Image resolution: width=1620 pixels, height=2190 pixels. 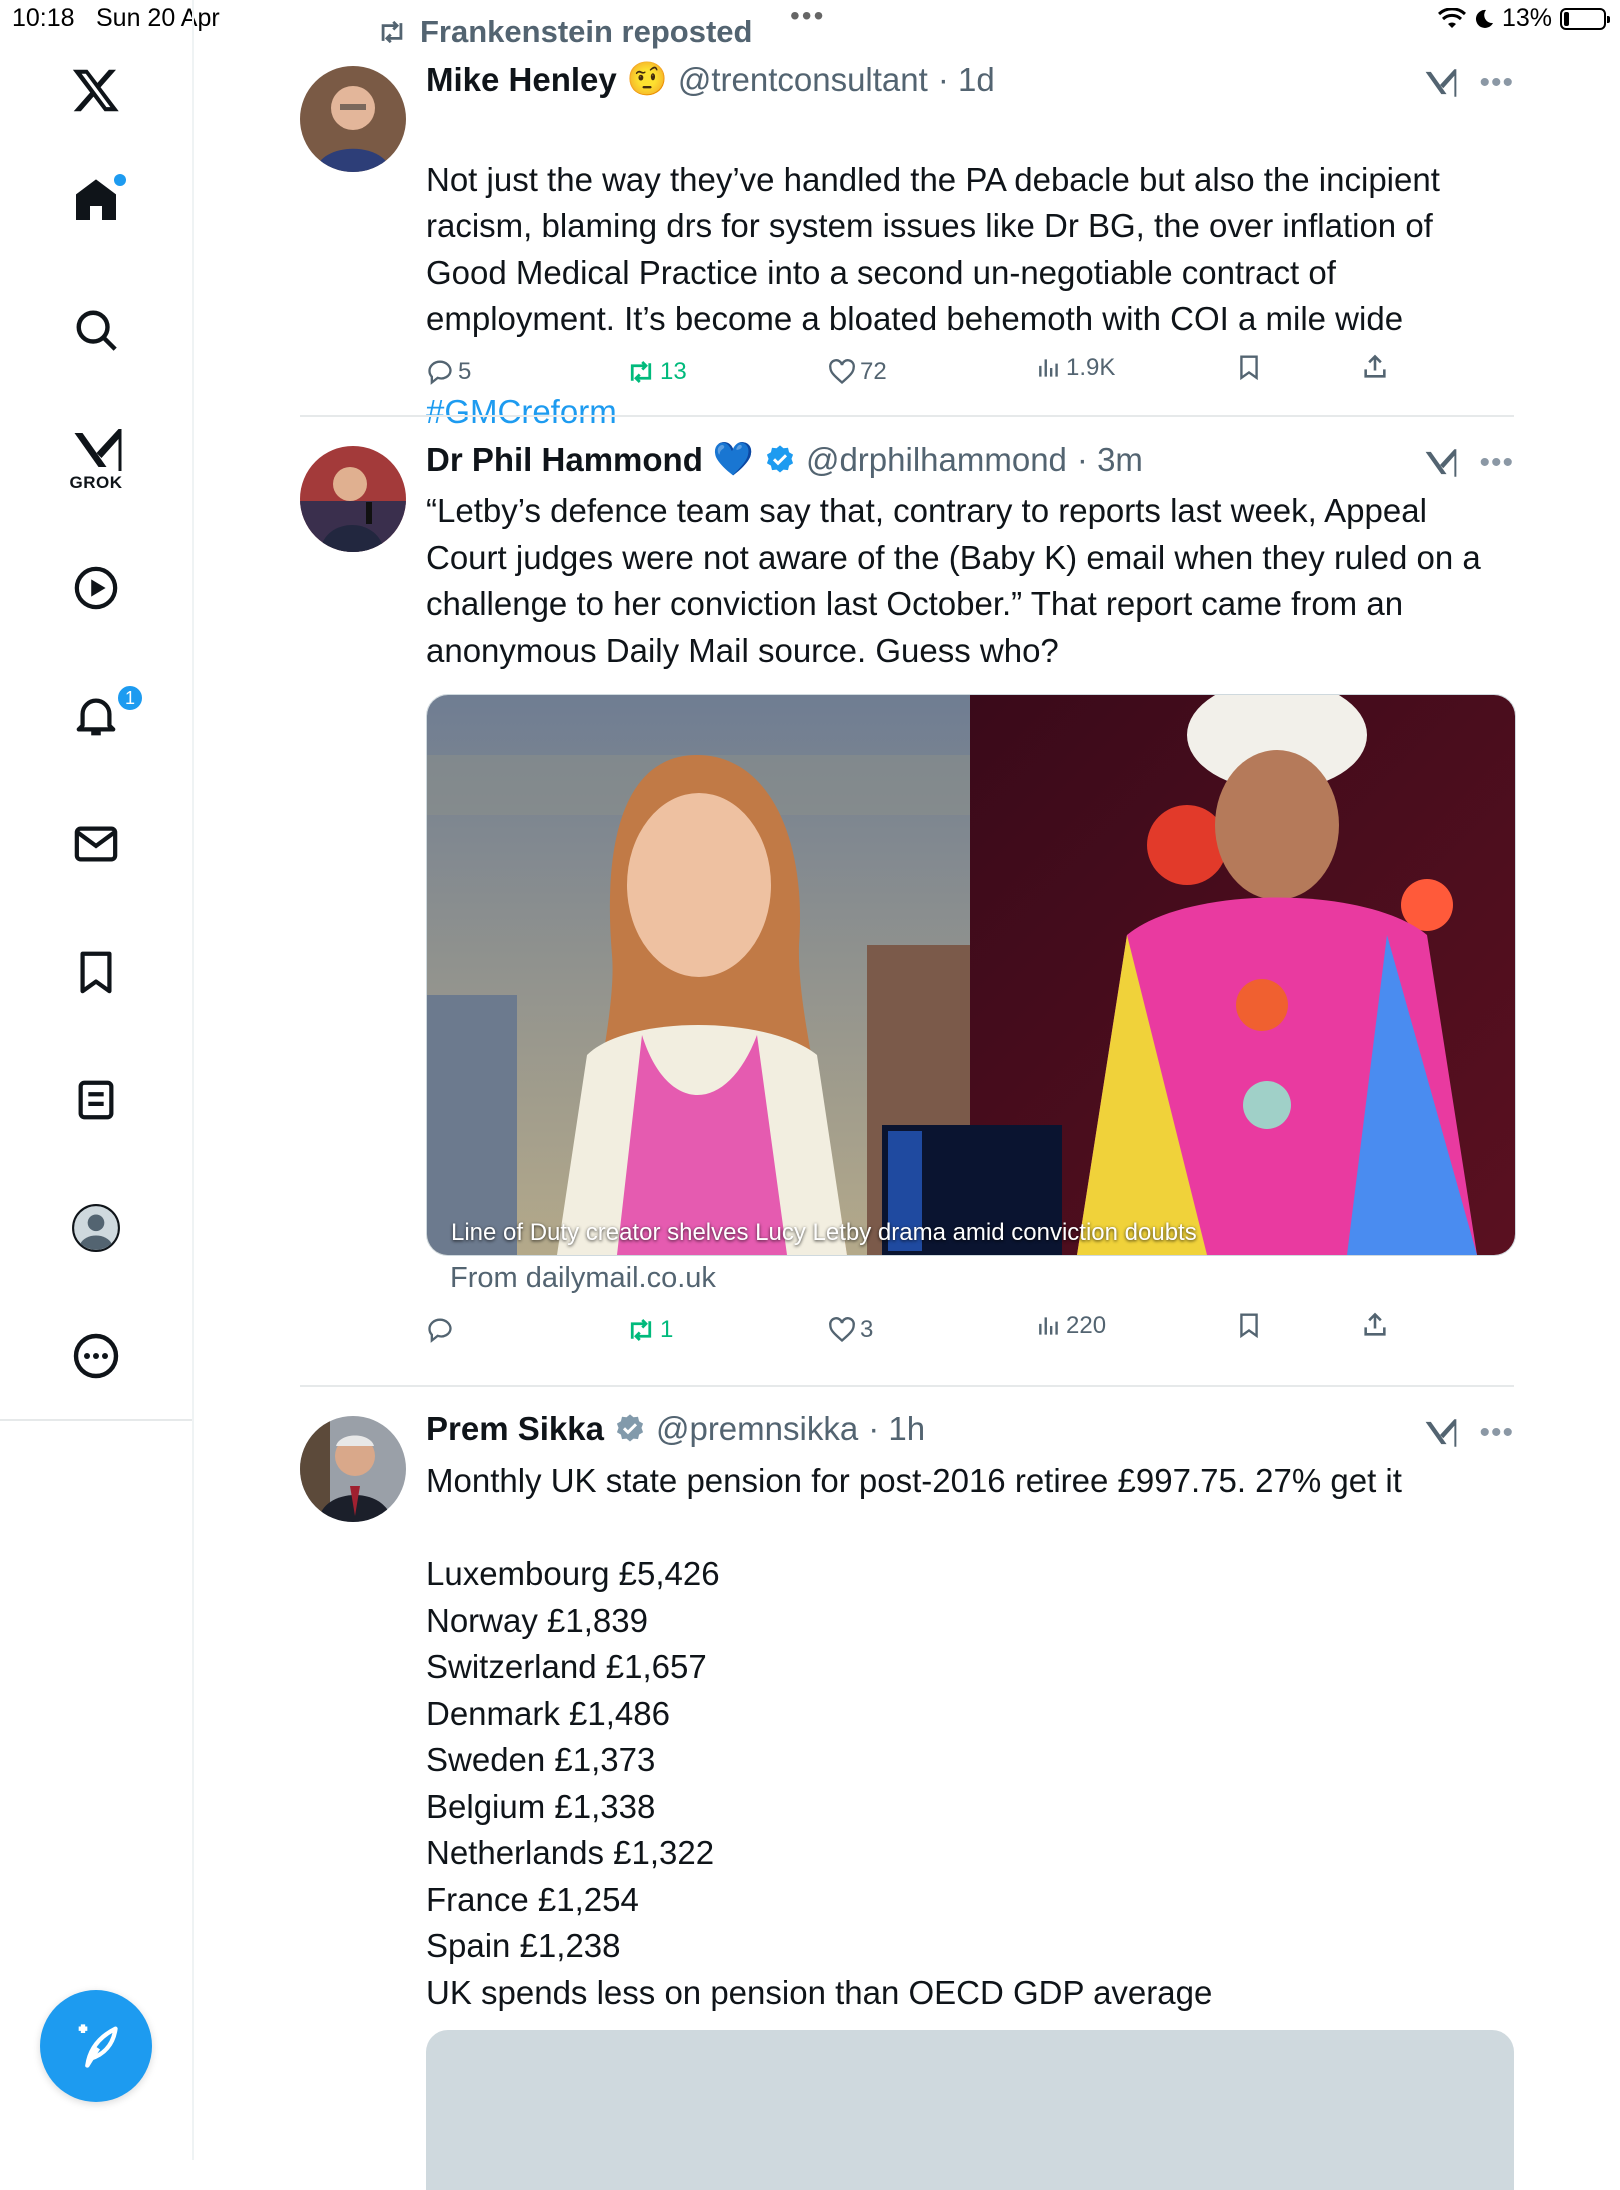 What do you see at coordinates (120, 180) in the screenshot?
I see `home-new-dot` at bounding box center [120, 180].